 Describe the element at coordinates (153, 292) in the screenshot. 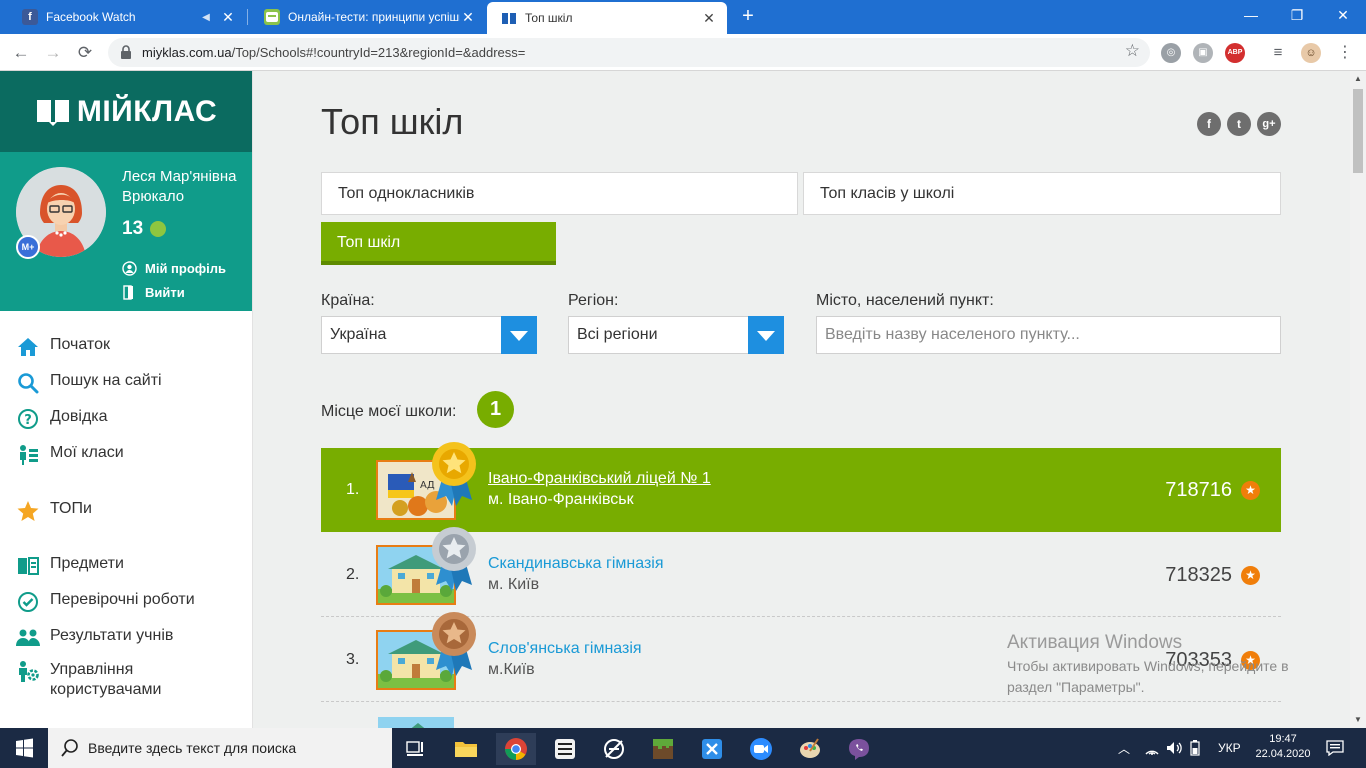

I see `logout-link: Вийти` at that location.